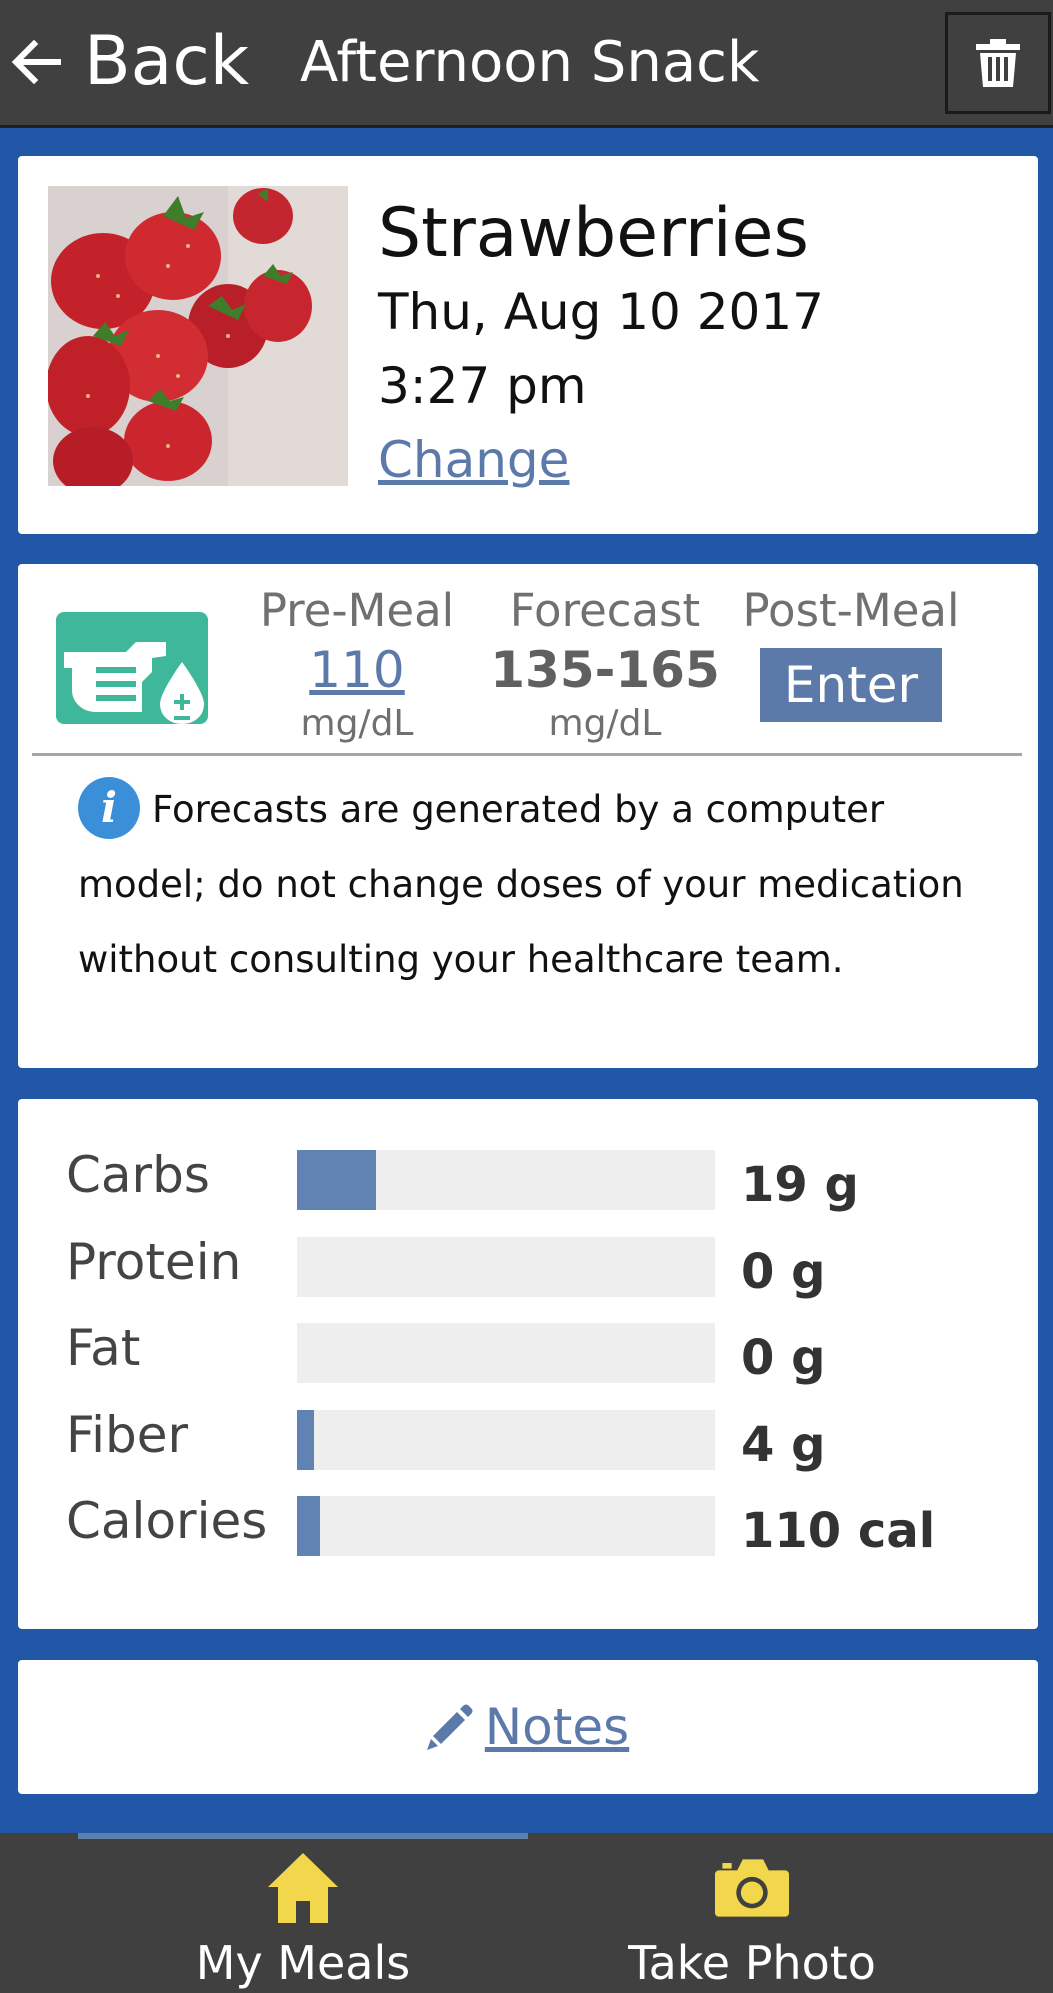 The height and width of the screenshot is (1993, 1053). What do you see at coordinates (752, 1888) in the screenshot?
I see `camera-icon` at bounding box center [752, 1888].